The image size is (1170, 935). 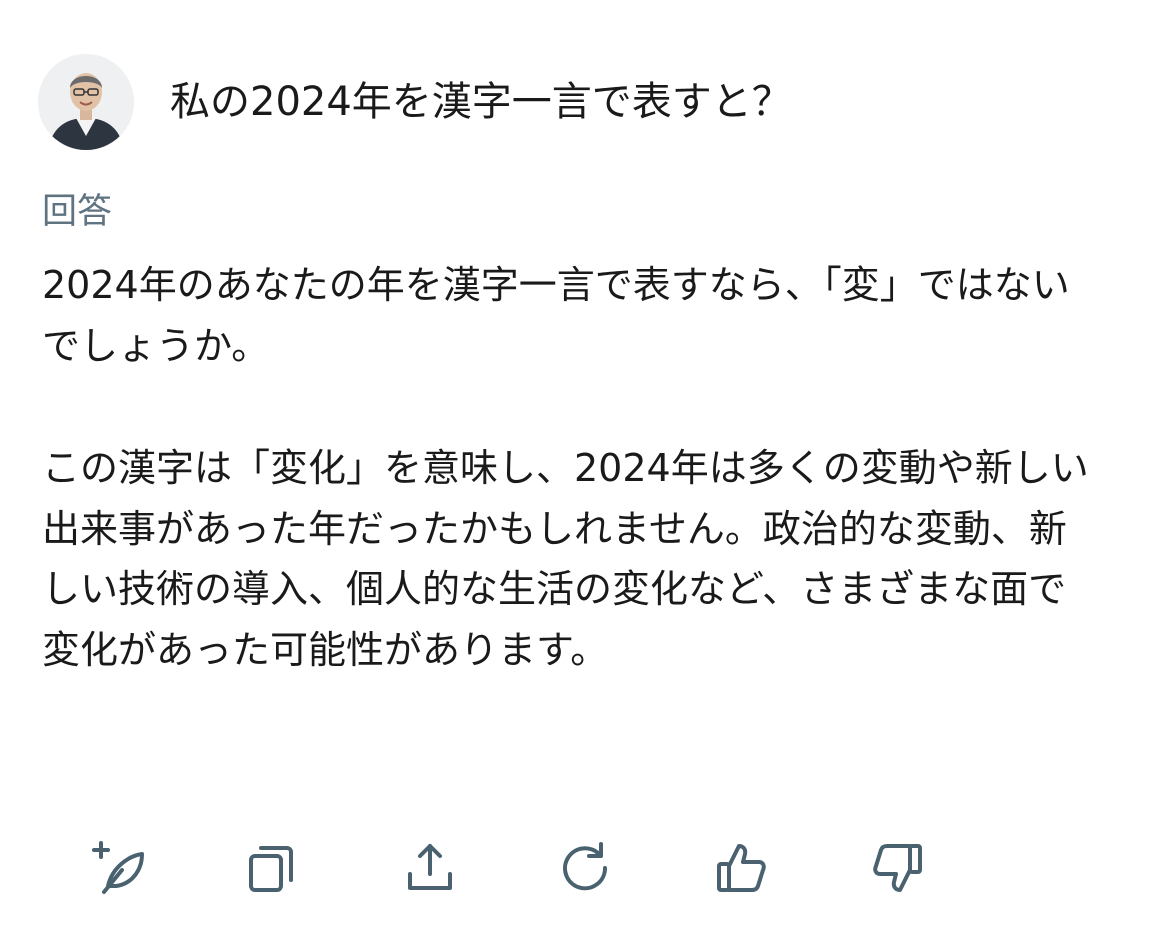 What do you see at coordinates (77, 212) in the screenshot?
I see `answer-label: 回答` at bounding box center [77, 212].